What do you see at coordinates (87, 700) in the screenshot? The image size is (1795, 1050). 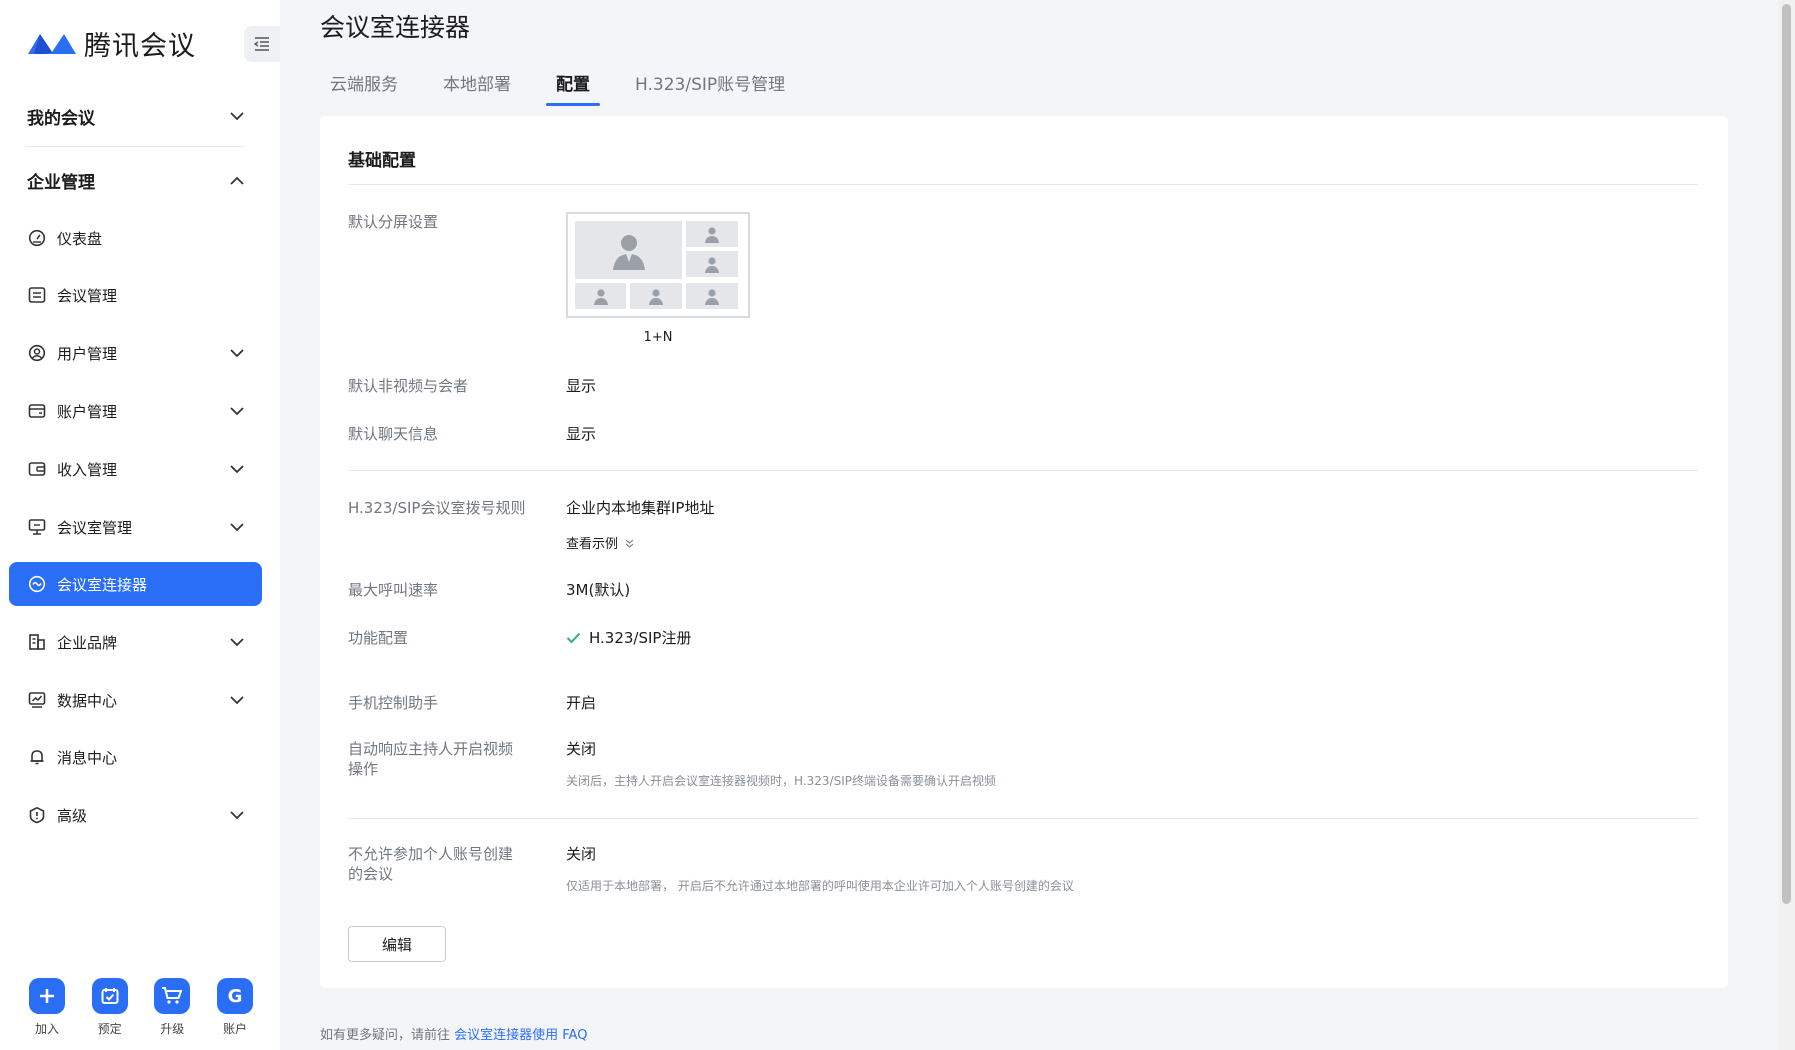 I see `sidebar-item-label: 数据中心` at bounding box center [87, 700].